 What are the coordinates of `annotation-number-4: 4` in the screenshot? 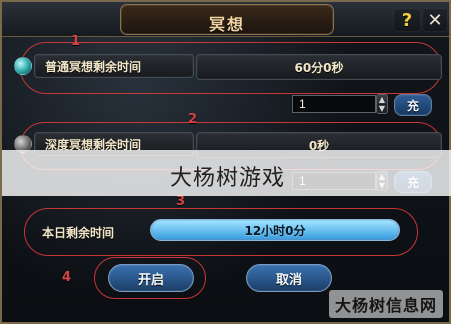 It's located at (67, 277).